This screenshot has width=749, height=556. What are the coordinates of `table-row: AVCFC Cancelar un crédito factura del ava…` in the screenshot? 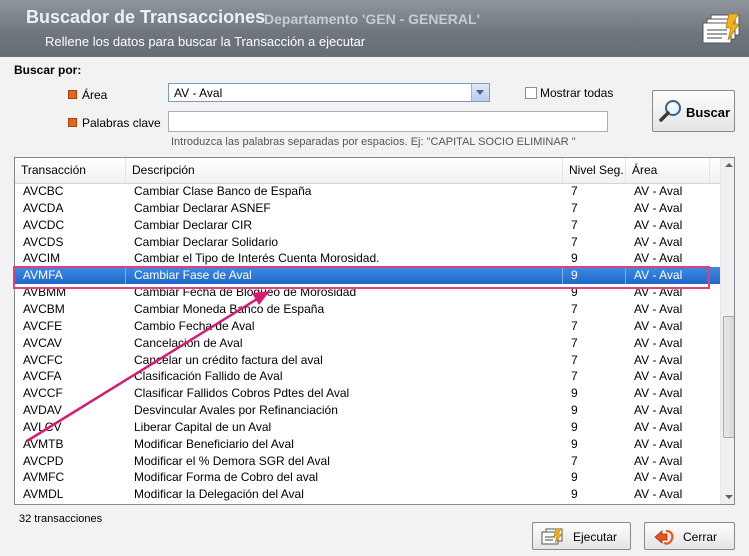 It's located at (367, 360).